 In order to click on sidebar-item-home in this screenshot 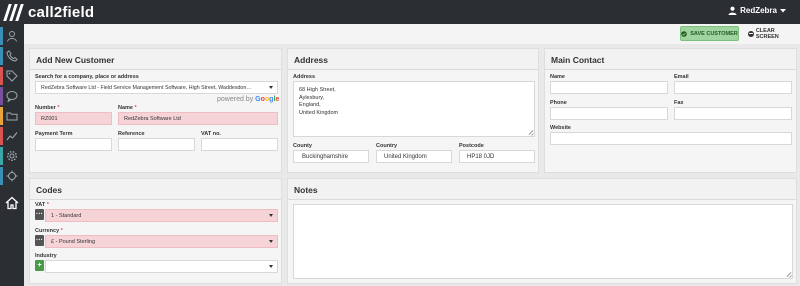, I will do `click(12, 203)`.